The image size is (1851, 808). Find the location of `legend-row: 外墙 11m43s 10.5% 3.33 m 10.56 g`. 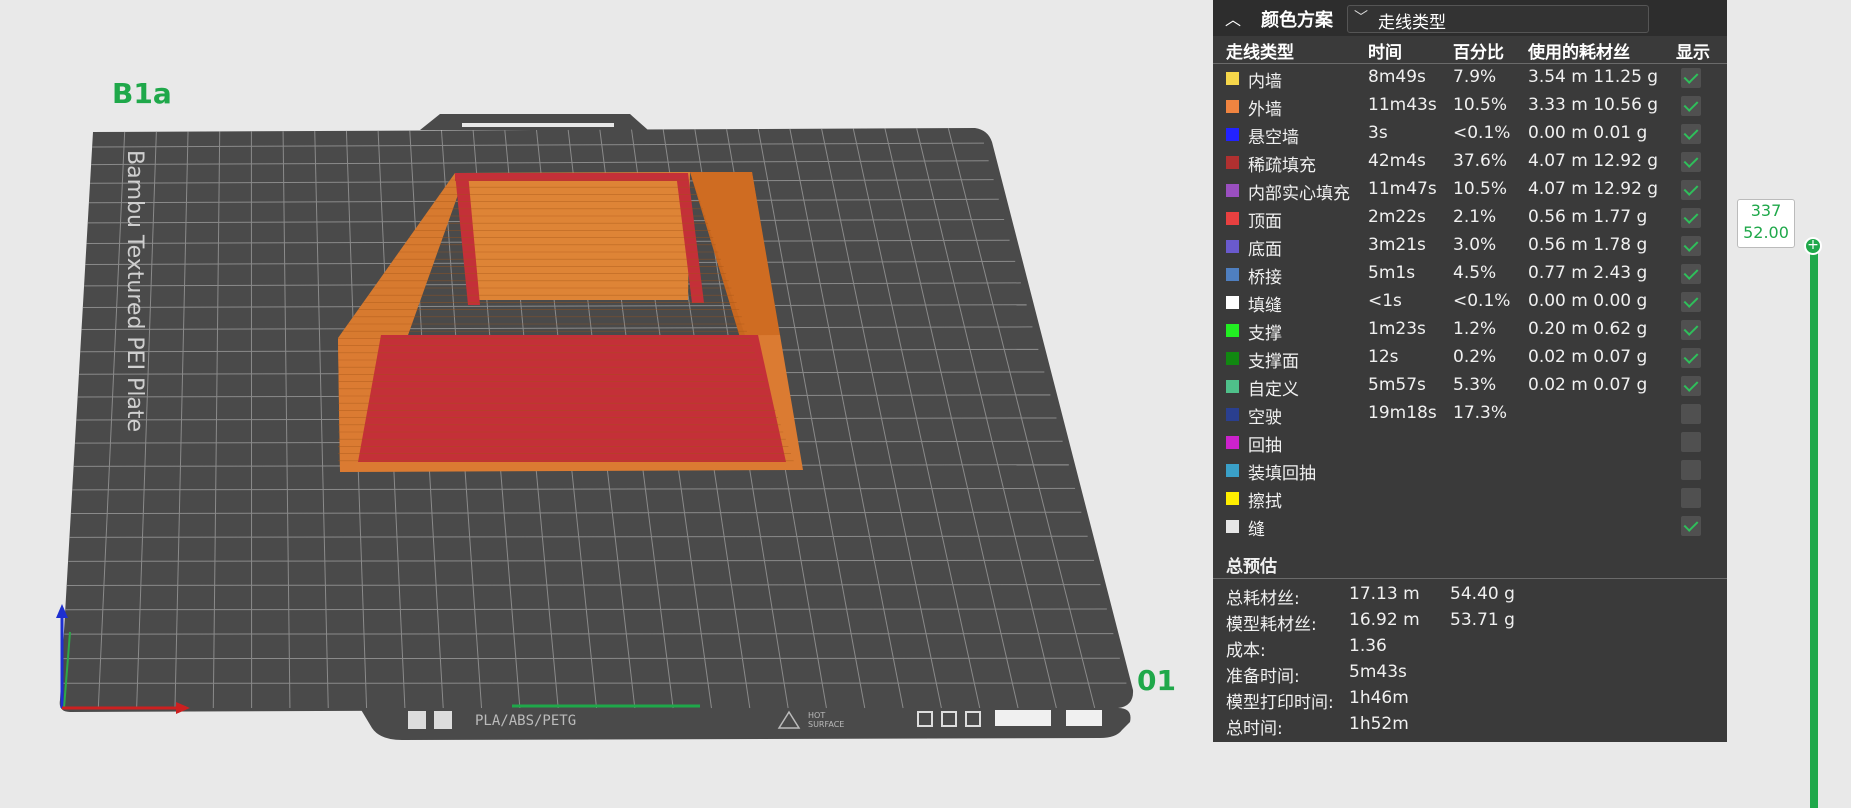

legend-row: 外墙 11m43s 10.5% 3.33 m 10.56 g is located at coordinates (1470, 106).